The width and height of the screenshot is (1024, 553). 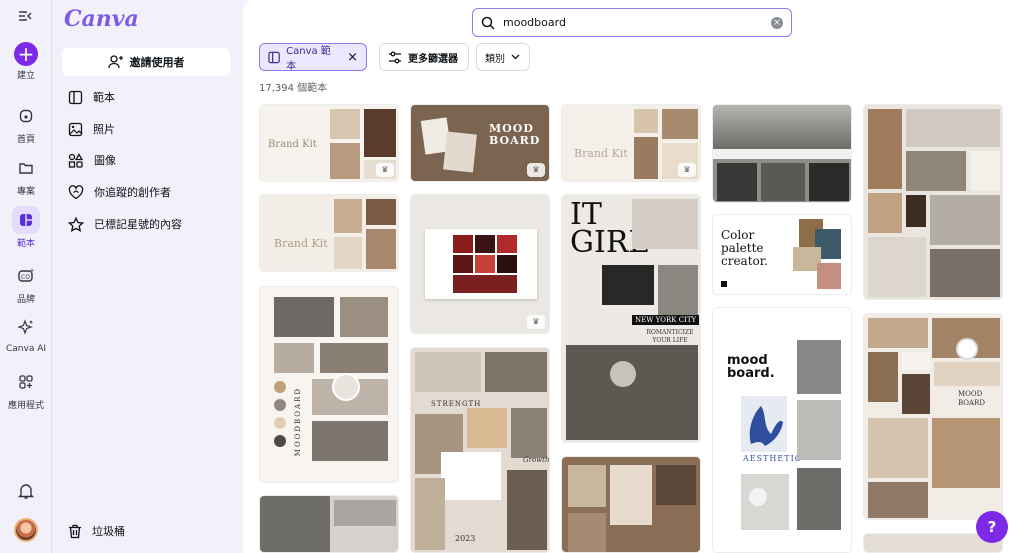 What do you see at coordinates (76, 191) in the screenshot?
I see `heart-icon` at bounding box center [76, 191].